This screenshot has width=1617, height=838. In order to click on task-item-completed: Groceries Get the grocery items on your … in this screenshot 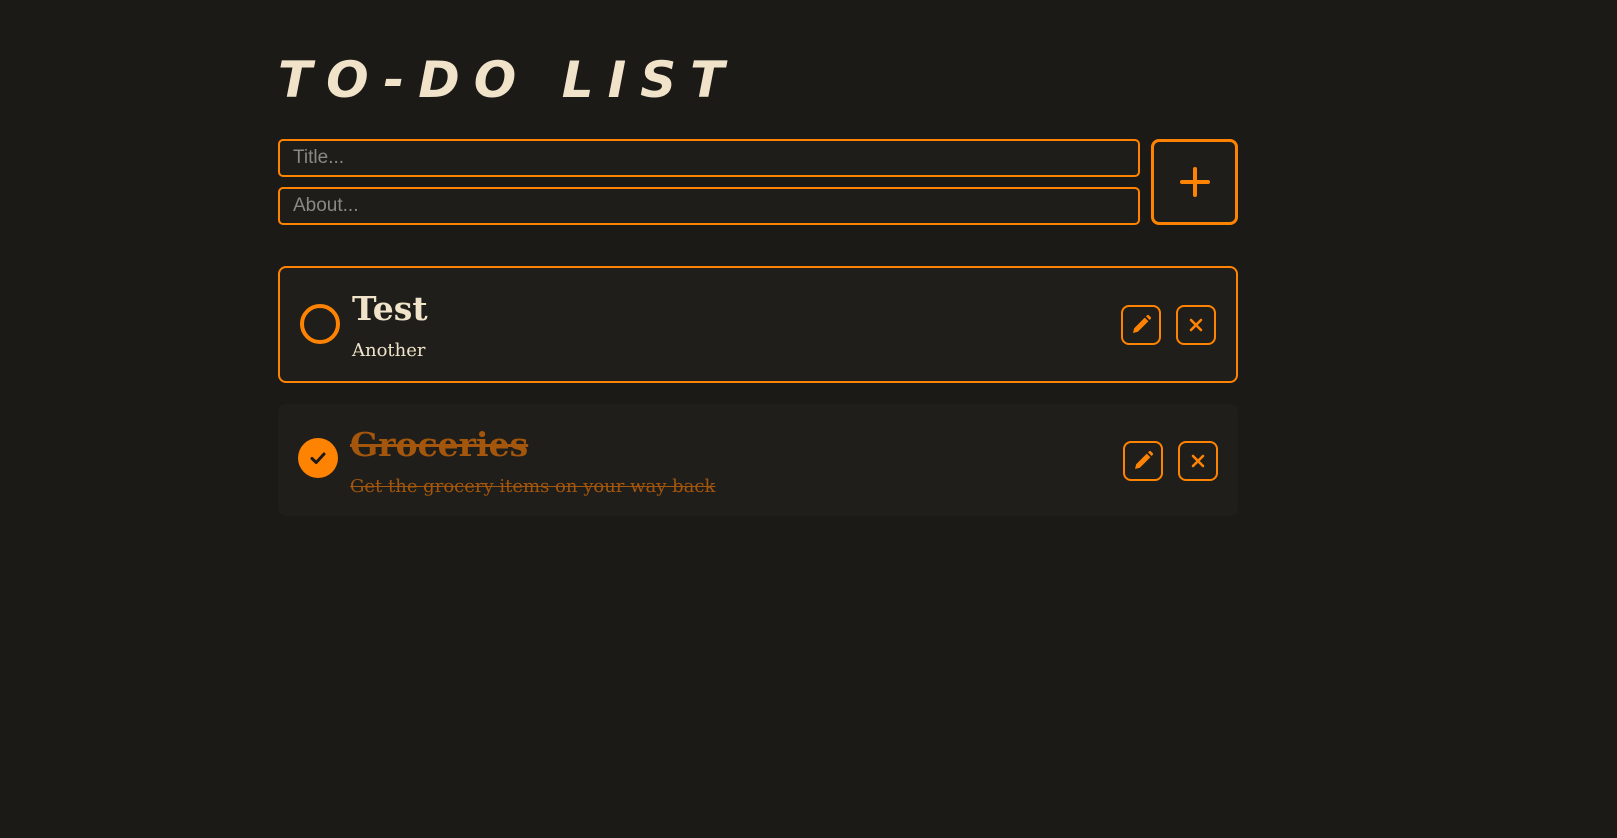, I will do `click(758, 460)`.